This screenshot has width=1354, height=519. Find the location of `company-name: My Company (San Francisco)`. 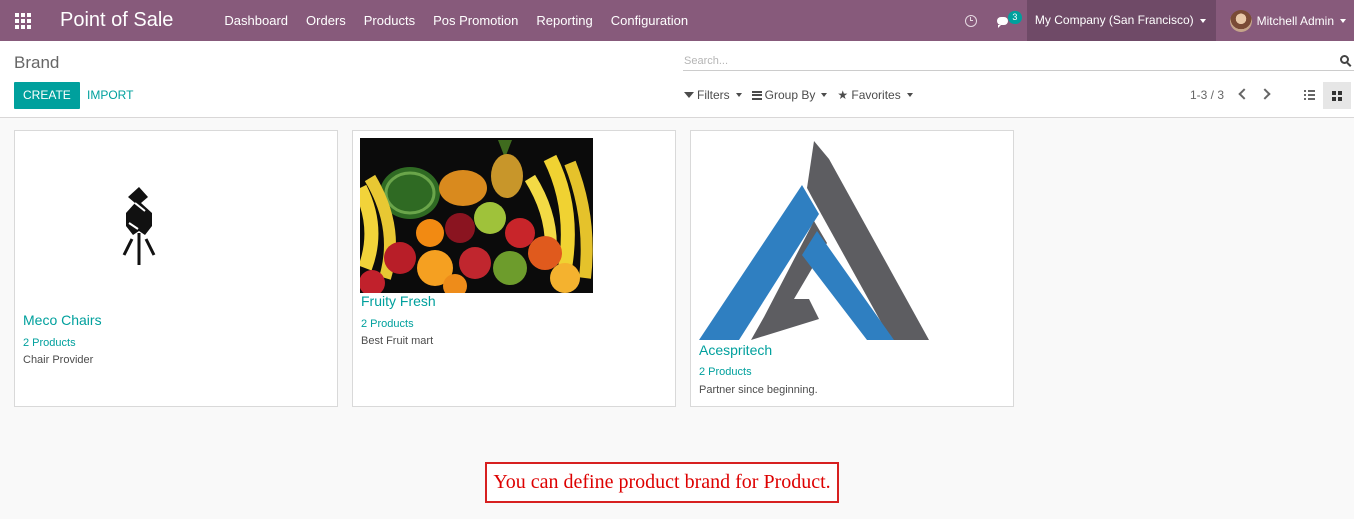

company-name: My Company (San Francisco) is located at coordinates (1114, 20).